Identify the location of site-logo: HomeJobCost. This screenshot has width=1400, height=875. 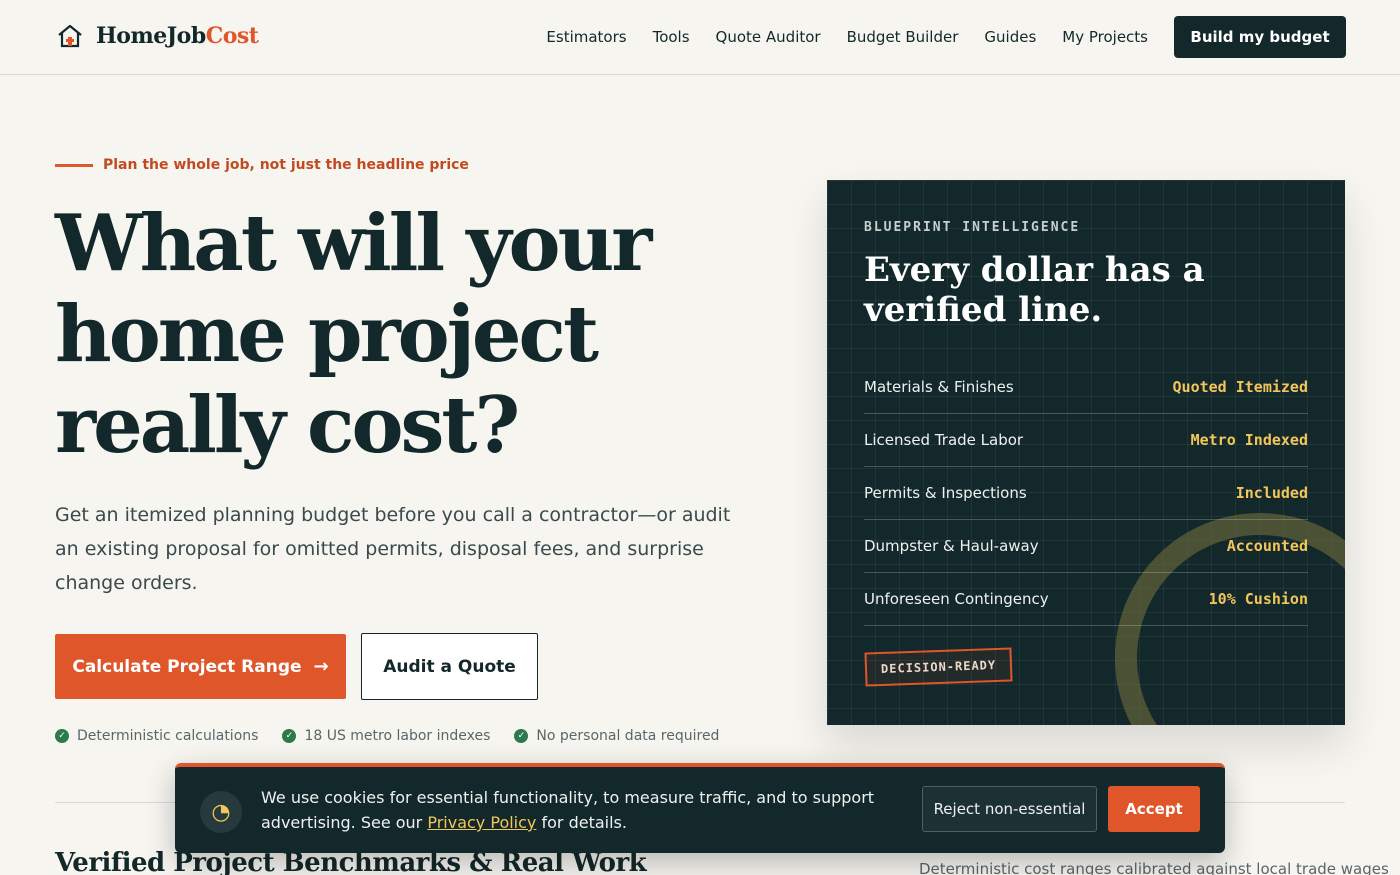
(157, 36).